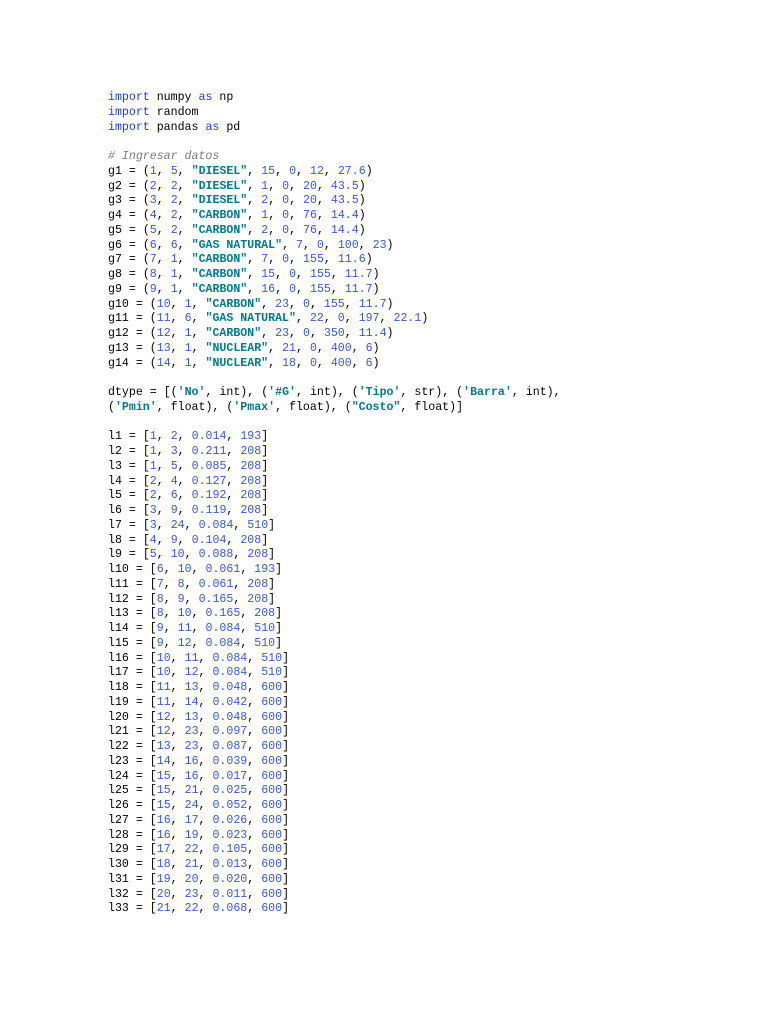 The height and width of the screenshot is (1024, 768). Describe the element at coordinates (164, 156) in the screenshot. I see `code-line: # Ingresar datos` at that location.